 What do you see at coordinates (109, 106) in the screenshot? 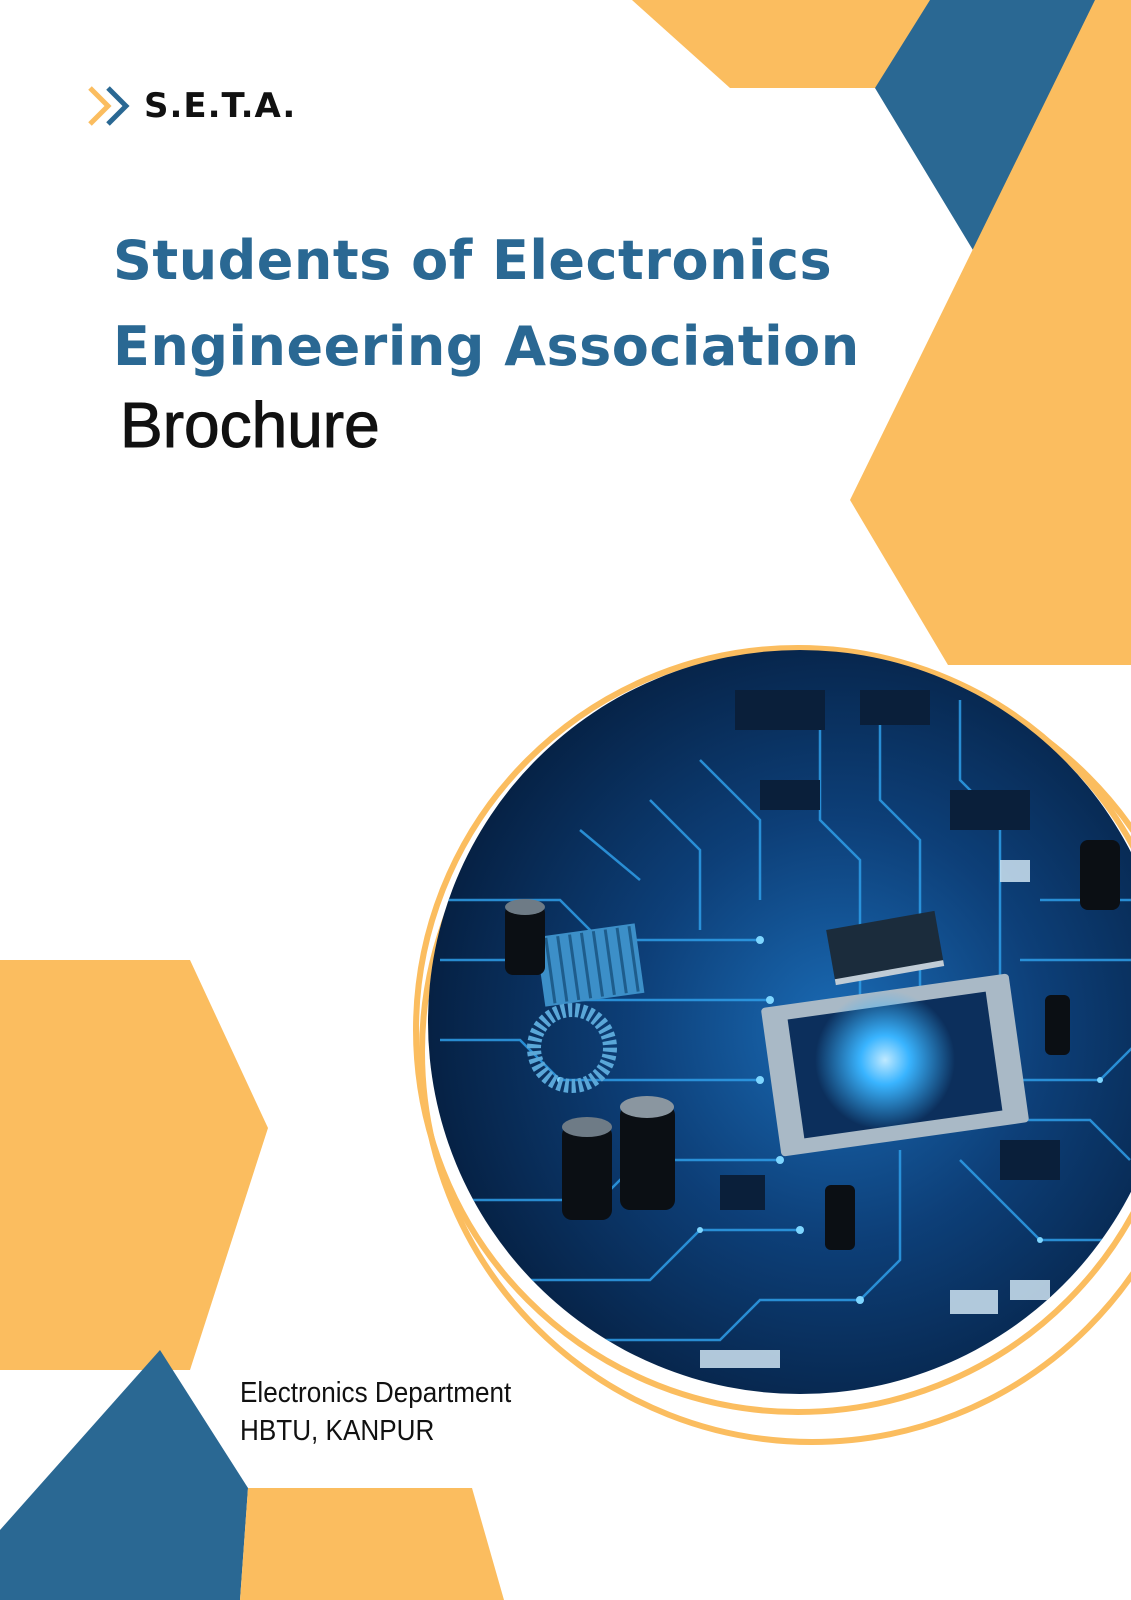
I see `double-chevron-icon` at bounding box center [109, 106].